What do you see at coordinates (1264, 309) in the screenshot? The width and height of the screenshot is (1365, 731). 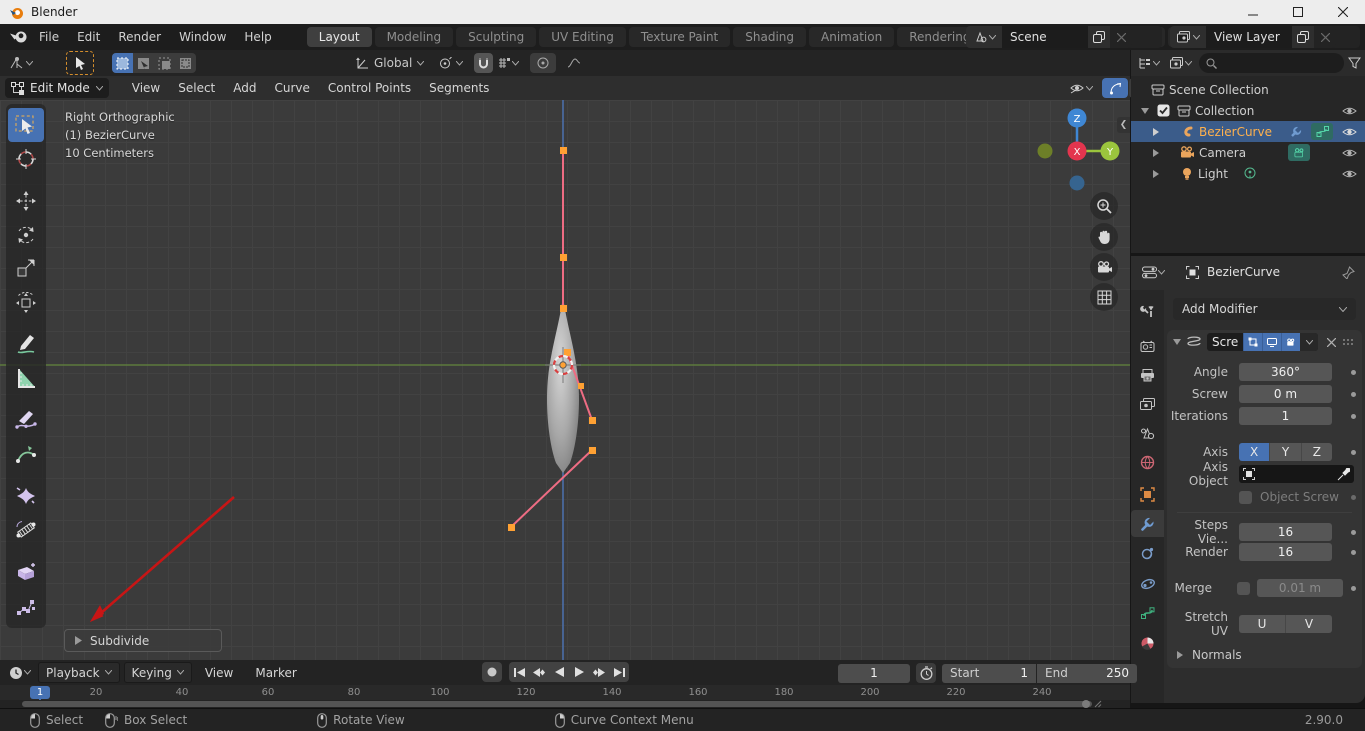 I see `add-modifier-dropdown: Add Modifier` at bounding box center [1264, 309].